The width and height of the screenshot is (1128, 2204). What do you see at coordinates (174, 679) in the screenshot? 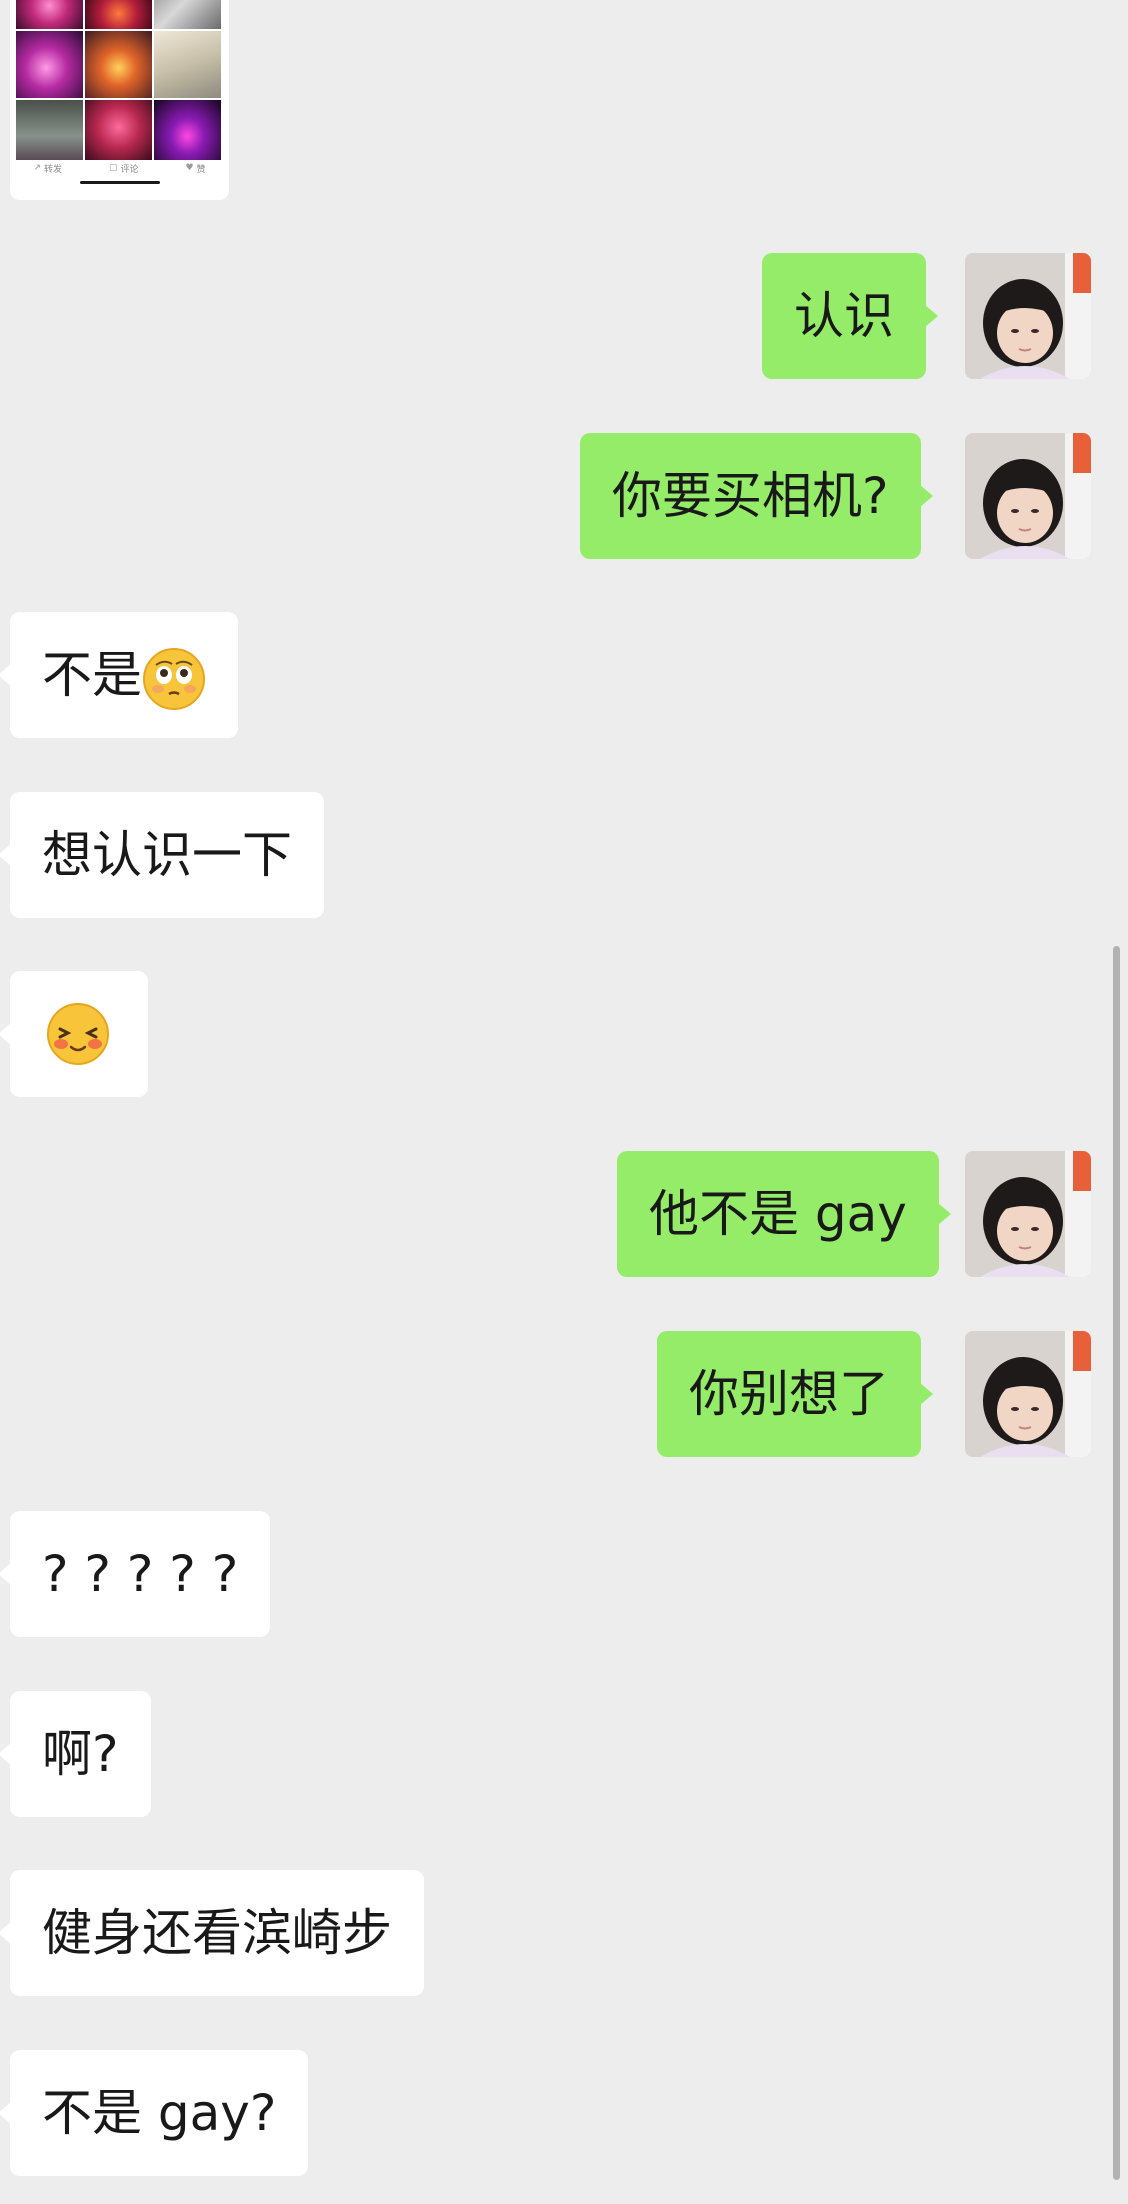
I see `flushed-face-icon` at bounding box center [174, 679].